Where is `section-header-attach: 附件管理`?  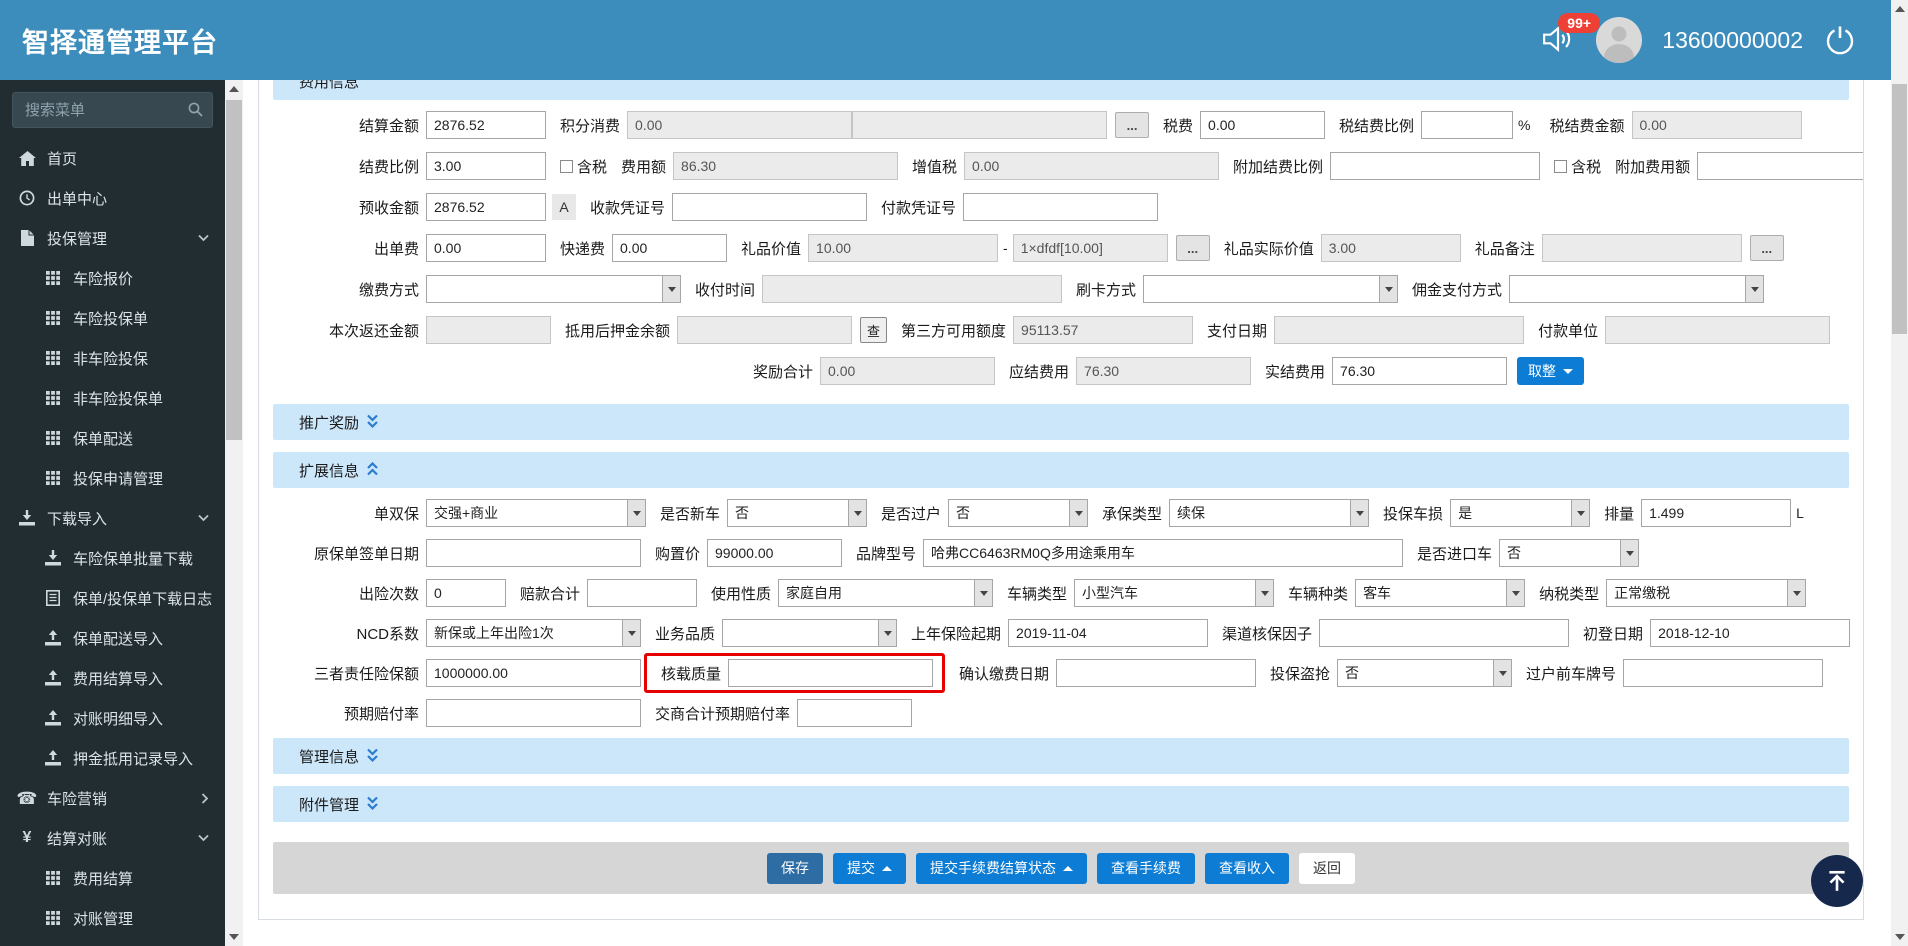 section-header-attach: 附件管理 is located at coordinates (1061, 804).